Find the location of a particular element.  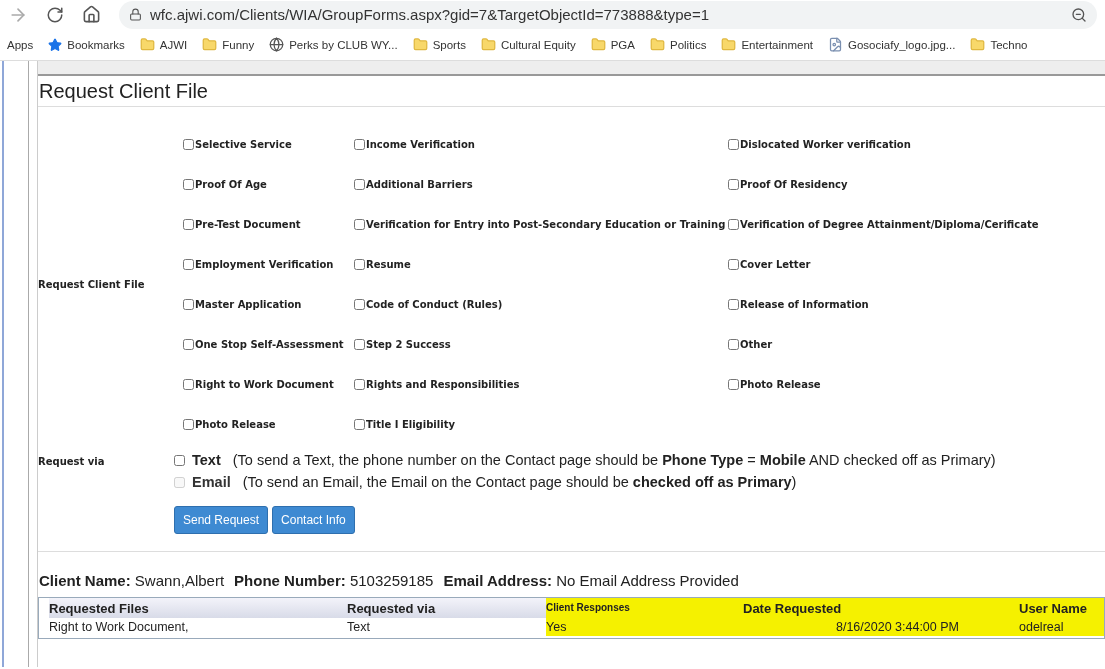

globe-icon is located at coordinates (277, 44).